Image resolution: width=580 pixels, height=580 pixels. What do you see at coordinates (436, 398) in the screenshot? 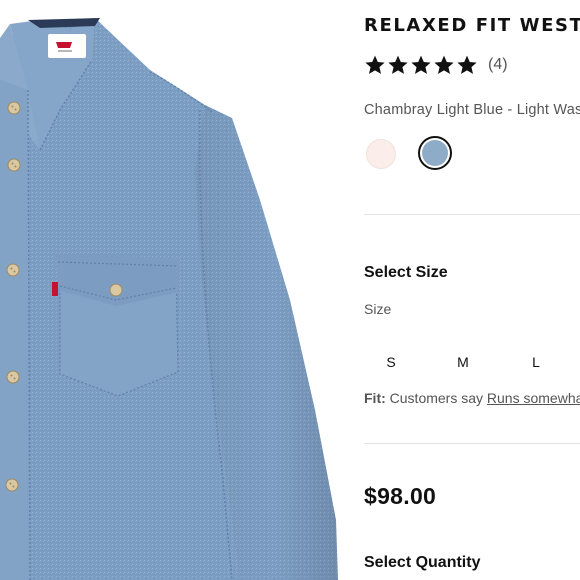
I see `fit-text: Customers say` at bounding box center [436, 398].